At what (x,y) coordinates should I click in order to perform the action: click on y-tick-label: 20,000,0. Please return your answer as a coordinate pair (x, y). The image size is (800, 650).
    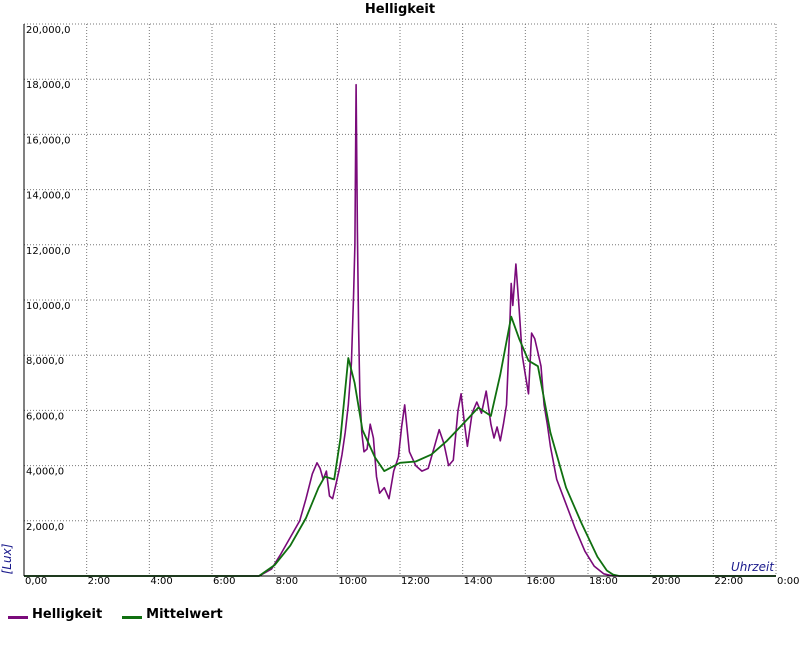
    Looking at the image, I should click on (48, 30).